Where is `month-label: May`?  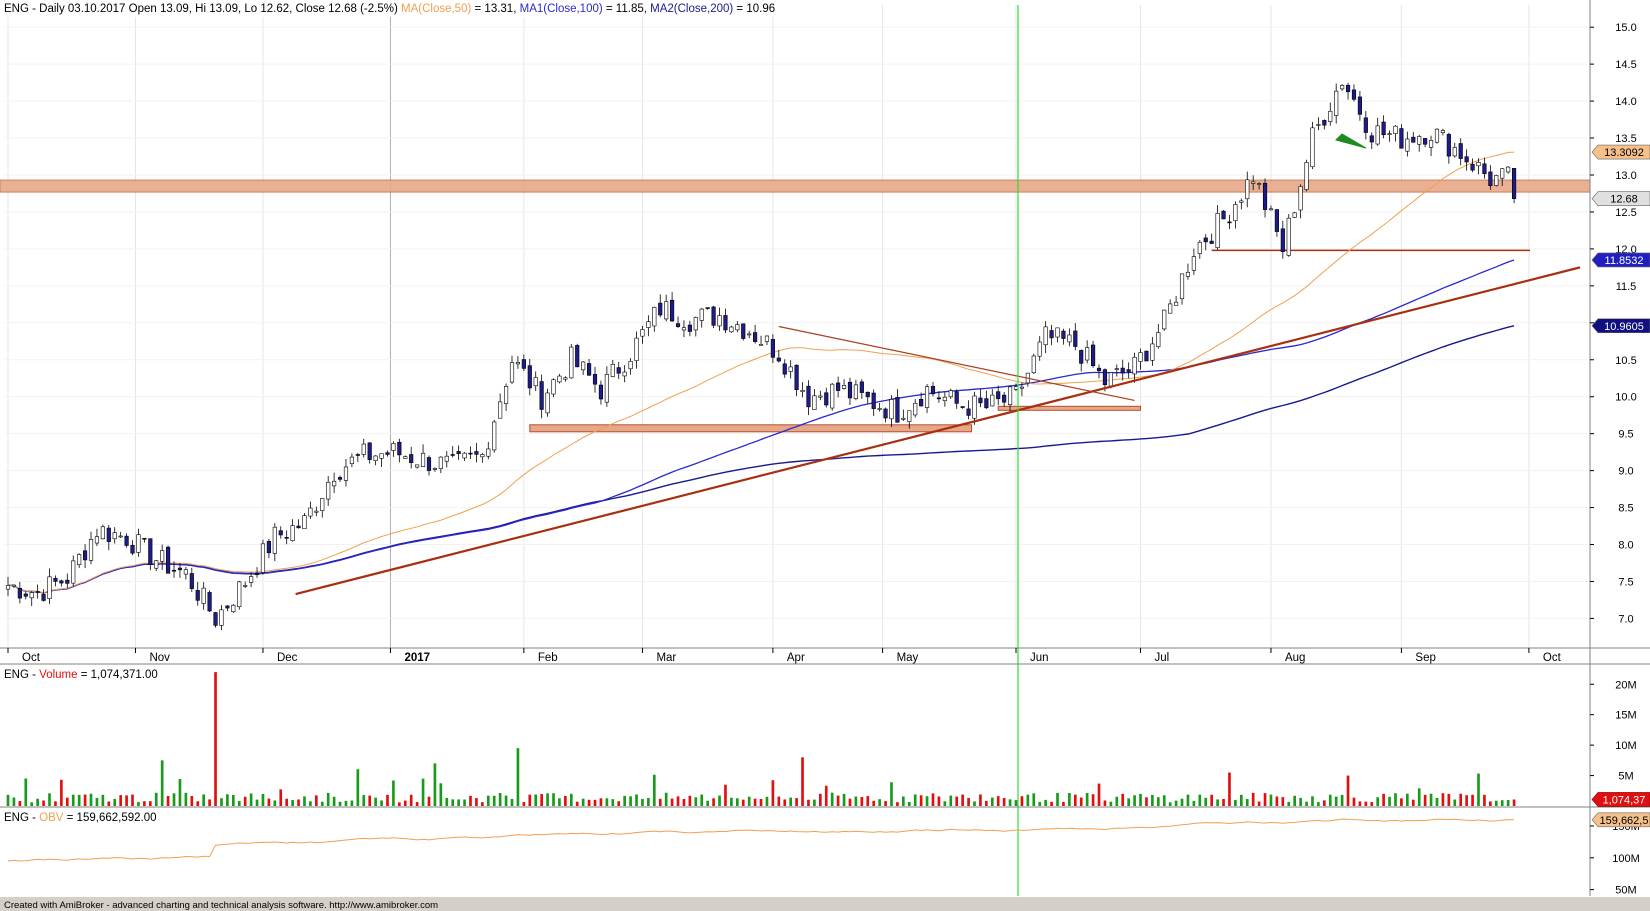 month-label: May is located at coordinates (908, 658).